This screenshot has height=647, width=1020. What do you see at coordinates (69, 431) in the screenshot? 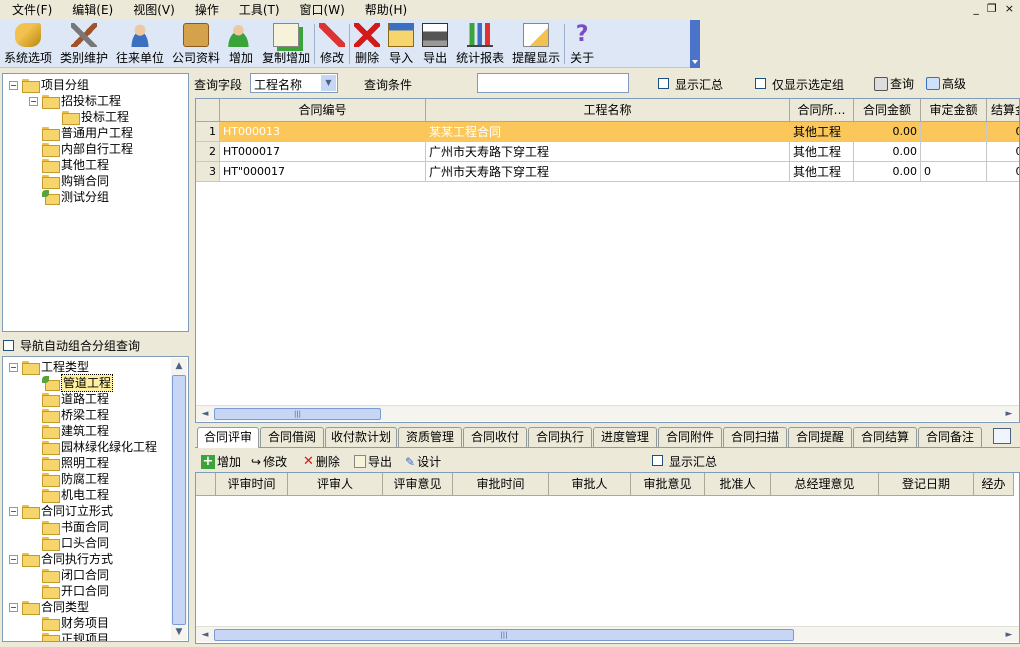
I see `tree-item: 建筑工程` at bounding box center [69, 431].